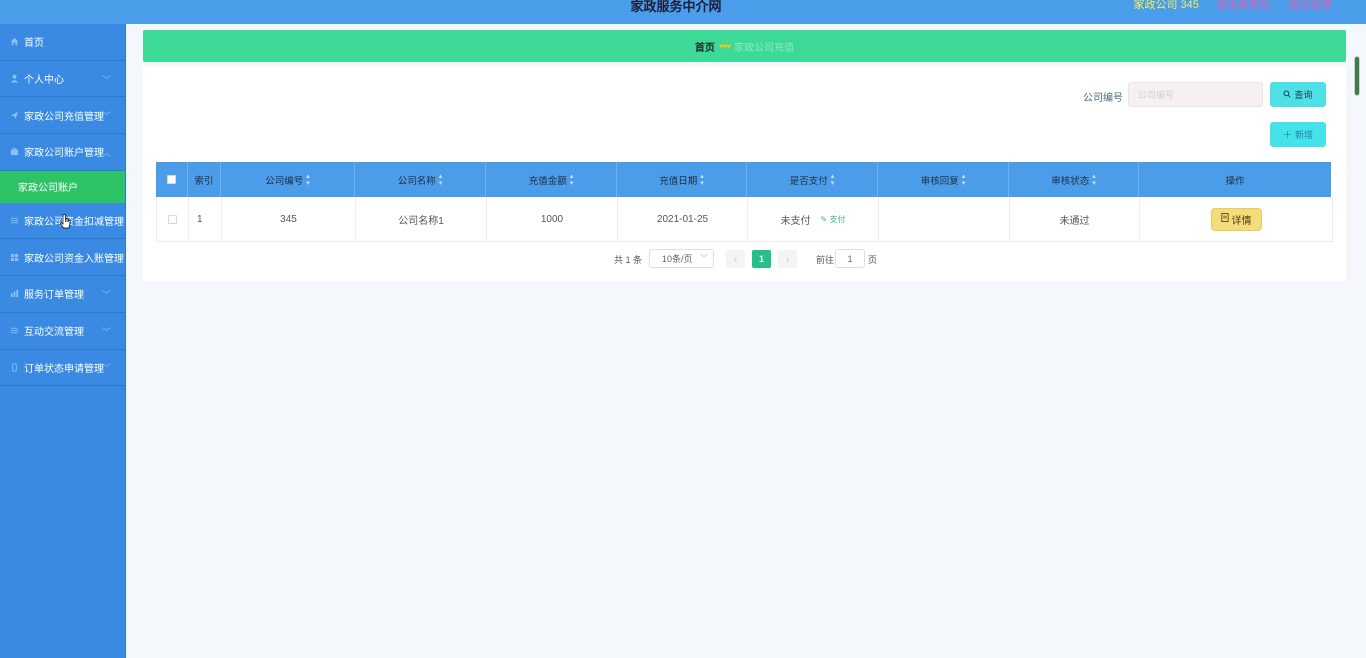 Image resolution: width=1366 pixels, height=658 pixels. What do you see at coordinates (833, 219) in the screenshot?
I see `pay-link: ✎ 支付` at bounding box center [833, 219].